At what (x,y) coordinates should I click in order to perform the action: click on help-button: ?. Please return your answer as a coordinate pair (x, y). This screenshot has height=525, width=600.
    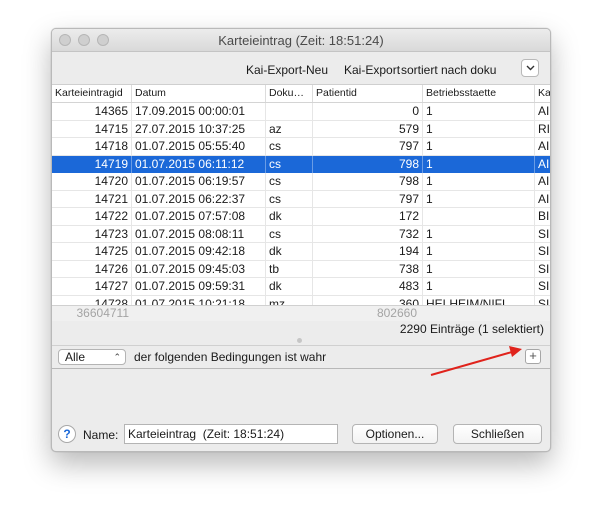
    Looking at the image, I should click on (67, 434).